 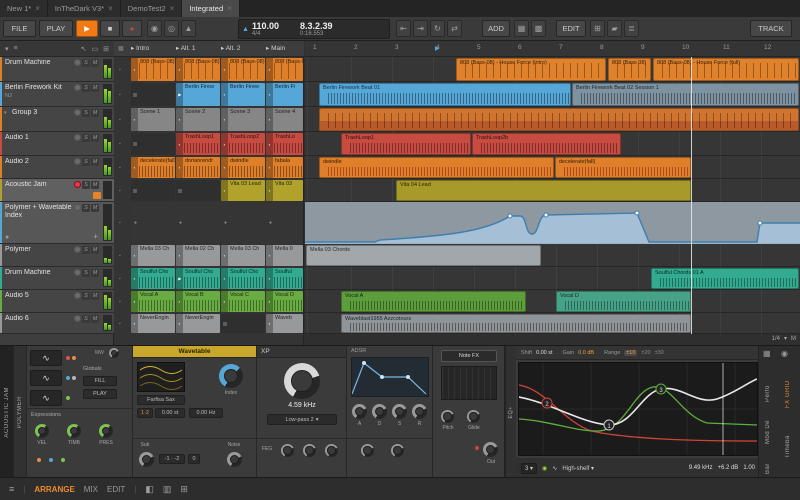 What do you see at coordinates (447, 416) in the screenshot?
I see `pitch-knob` at bounding box center [447, 416].